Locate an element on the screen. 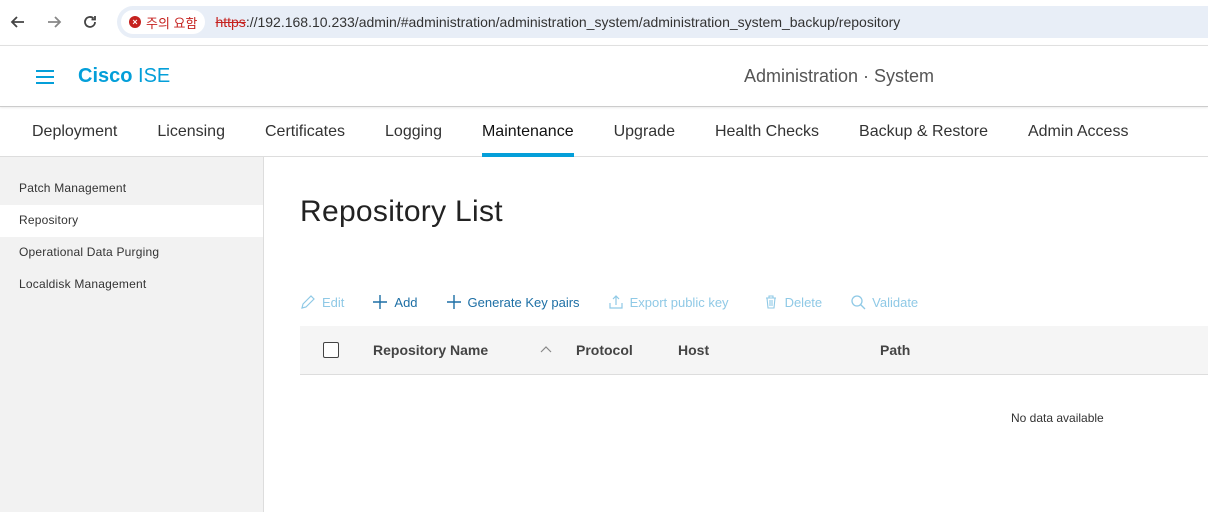 Image resolution: width=1208 pixels, height=512 pixels. sort-ascending-icon is located at coordinates (546, 349).